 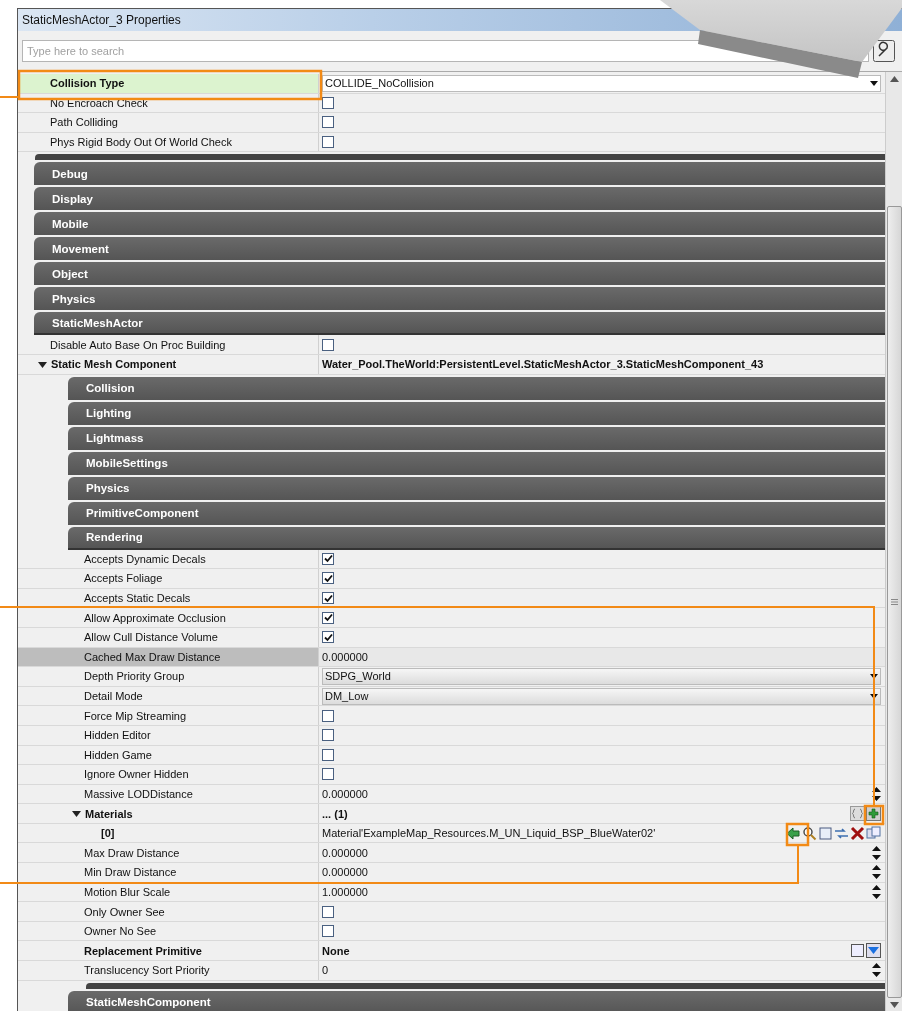 What do you see at coordinates (451, 951) in the screenshot?
I see `property-row: Replacement Primitive None` at bounding box center [451, 951].